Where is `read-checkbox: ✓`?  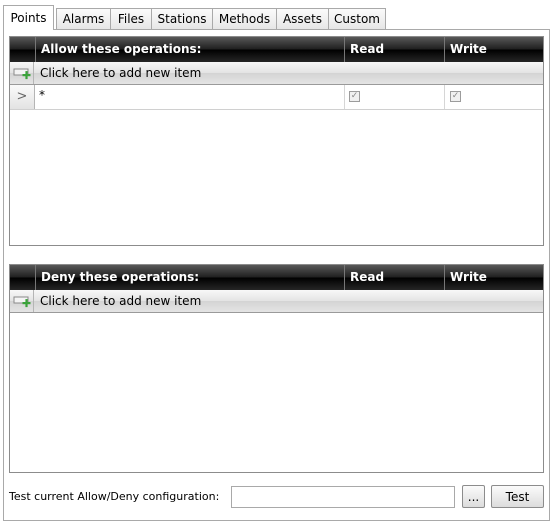
read-checkbox: ✓ is located at coordinates (354, 96).